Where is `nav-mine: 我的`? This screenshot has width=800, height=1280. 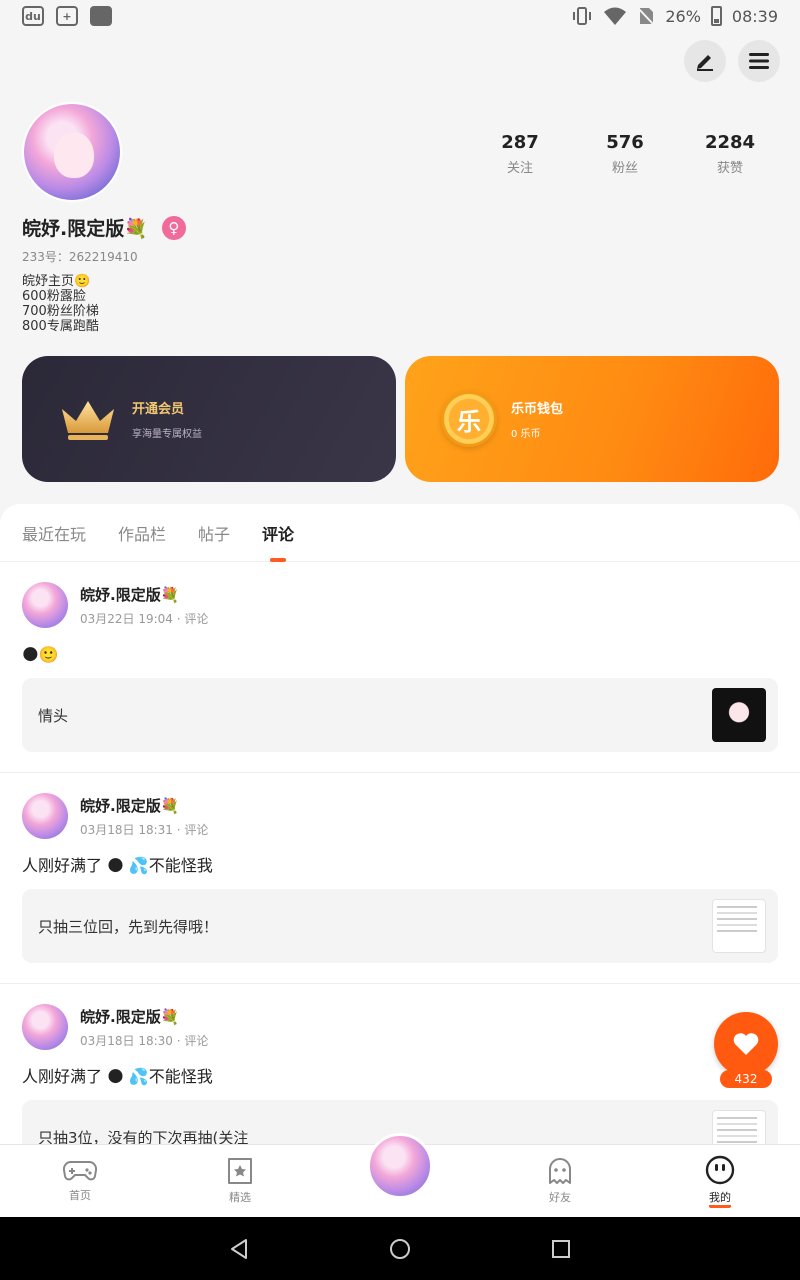
nav-mine: 我的 is located at coordinates (720, 1181).